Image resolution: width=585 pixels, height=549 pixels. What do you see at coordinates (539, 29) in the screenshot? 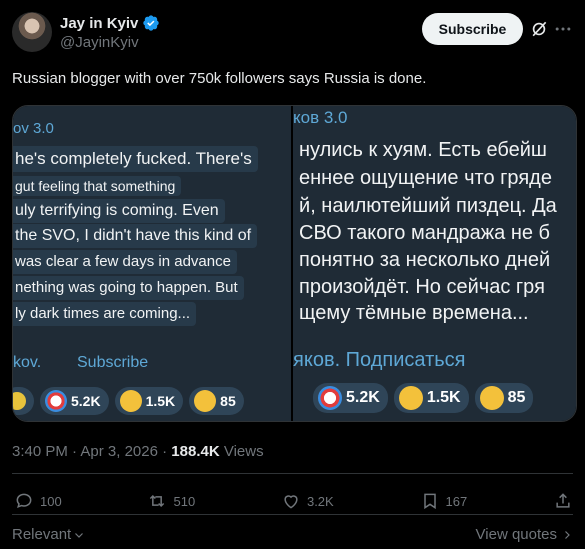
I see `grok-icon` at bounding box center [539, 29].